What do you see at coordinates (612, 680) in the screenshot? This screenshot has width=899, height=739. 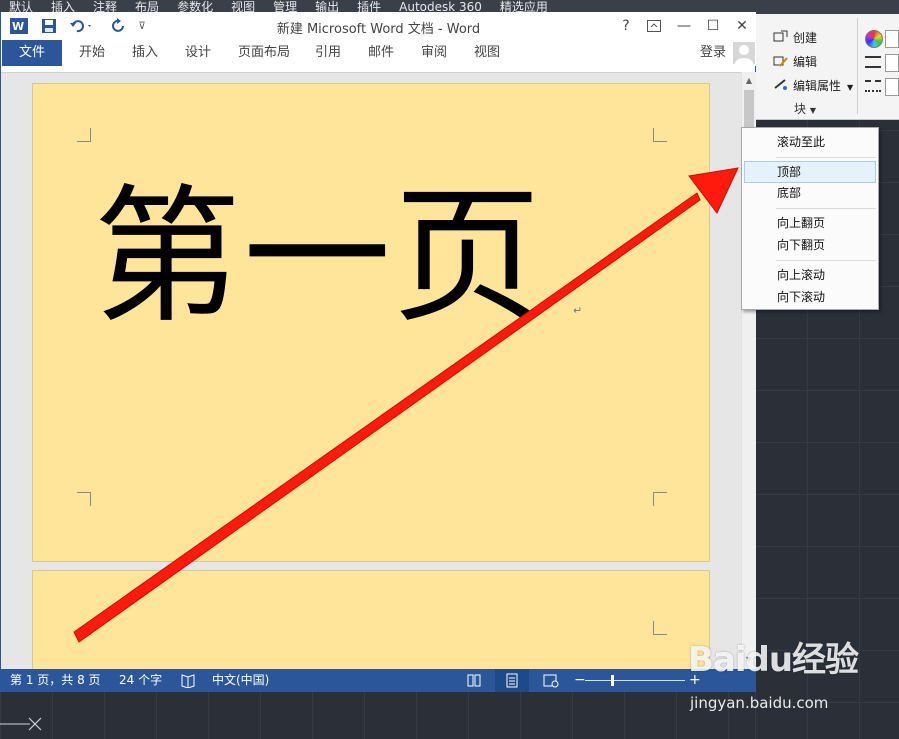 I see `zoom-slider-thumb` at bounding box center [612, 680].